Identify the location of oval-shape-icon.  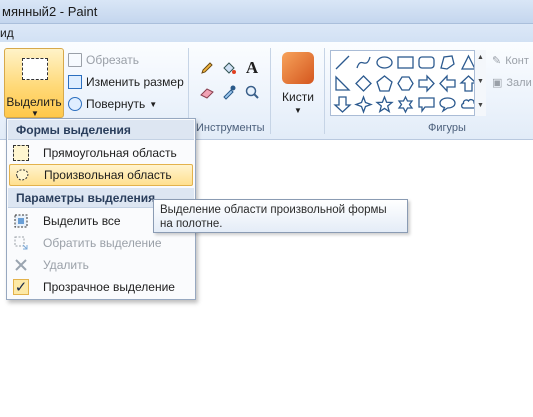
(384, 62).